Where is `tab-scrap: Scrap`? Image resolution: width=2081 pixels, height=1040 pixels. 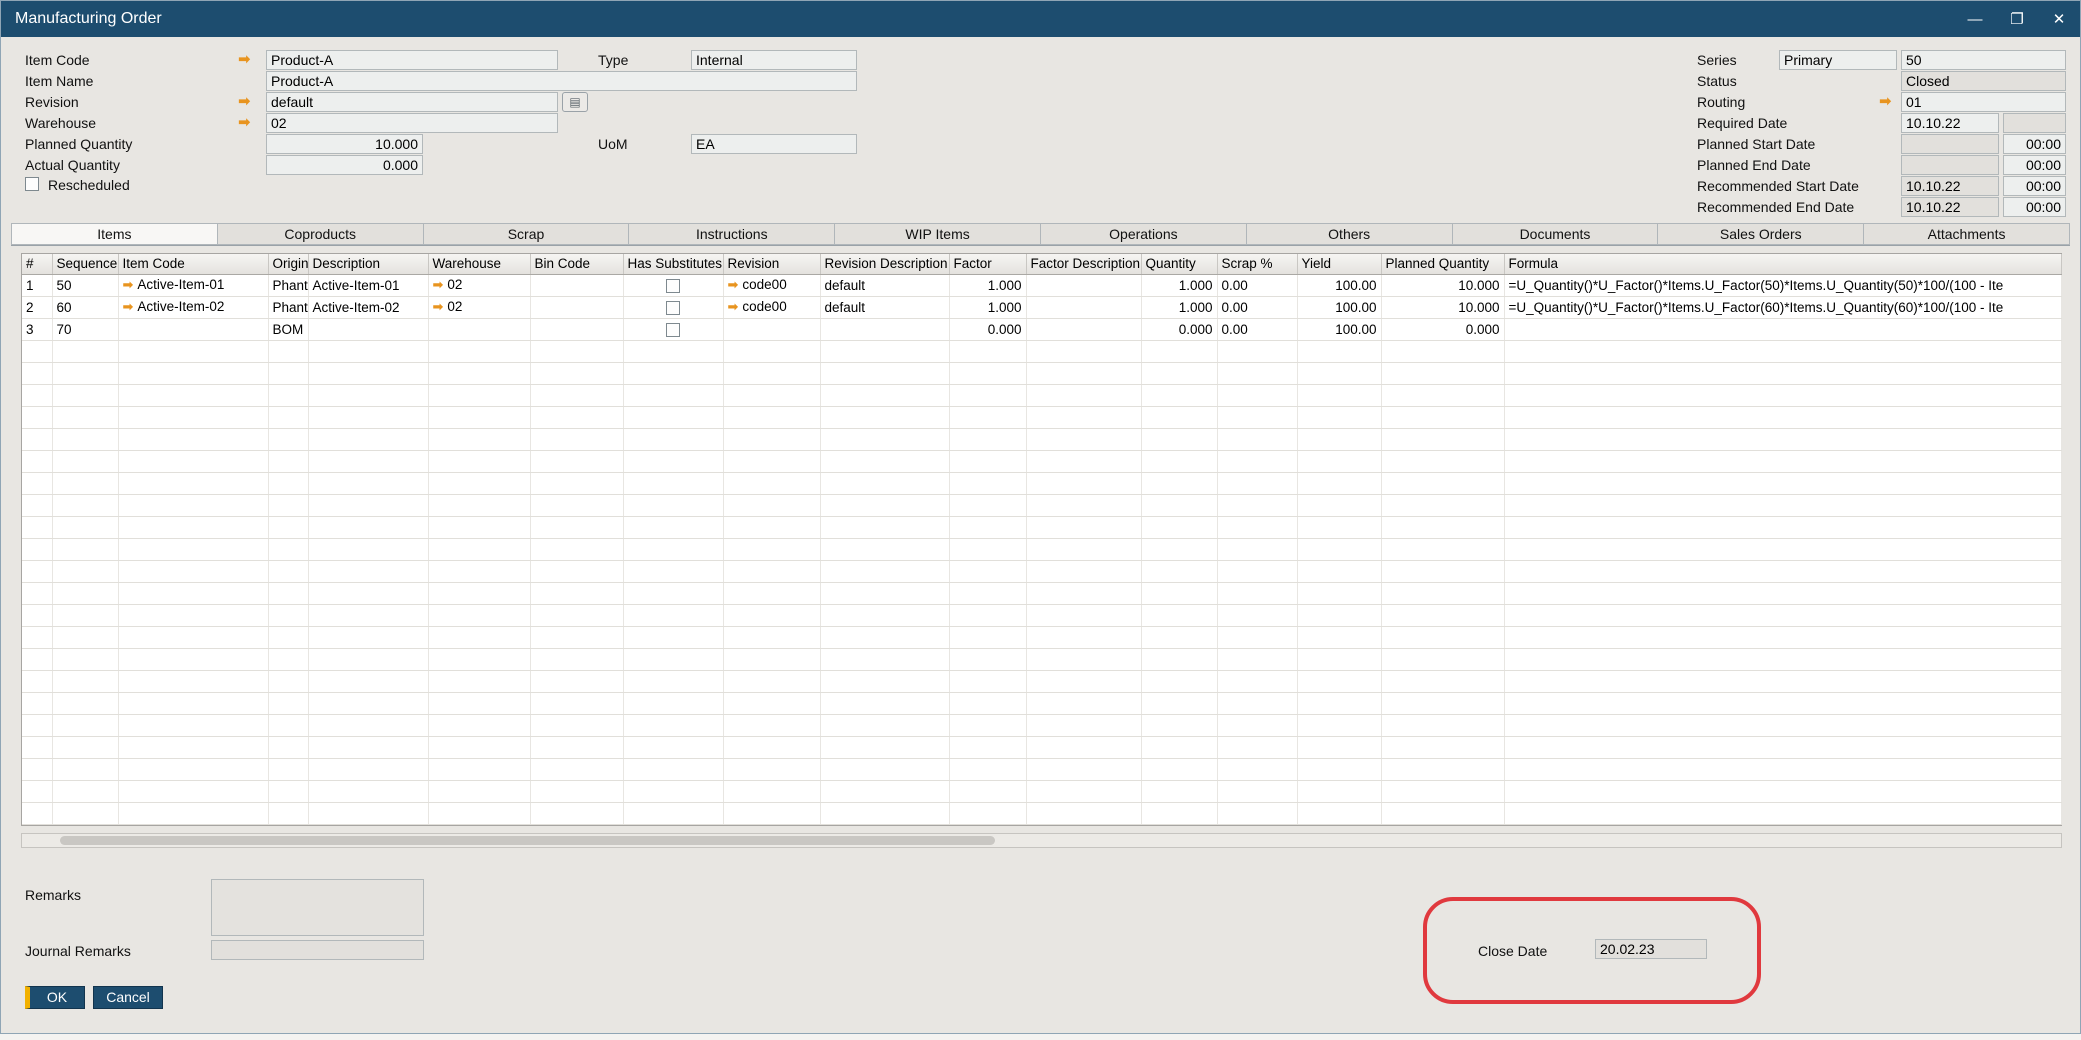
tab-scrap: Scrap is located at coordinates (526, 234).